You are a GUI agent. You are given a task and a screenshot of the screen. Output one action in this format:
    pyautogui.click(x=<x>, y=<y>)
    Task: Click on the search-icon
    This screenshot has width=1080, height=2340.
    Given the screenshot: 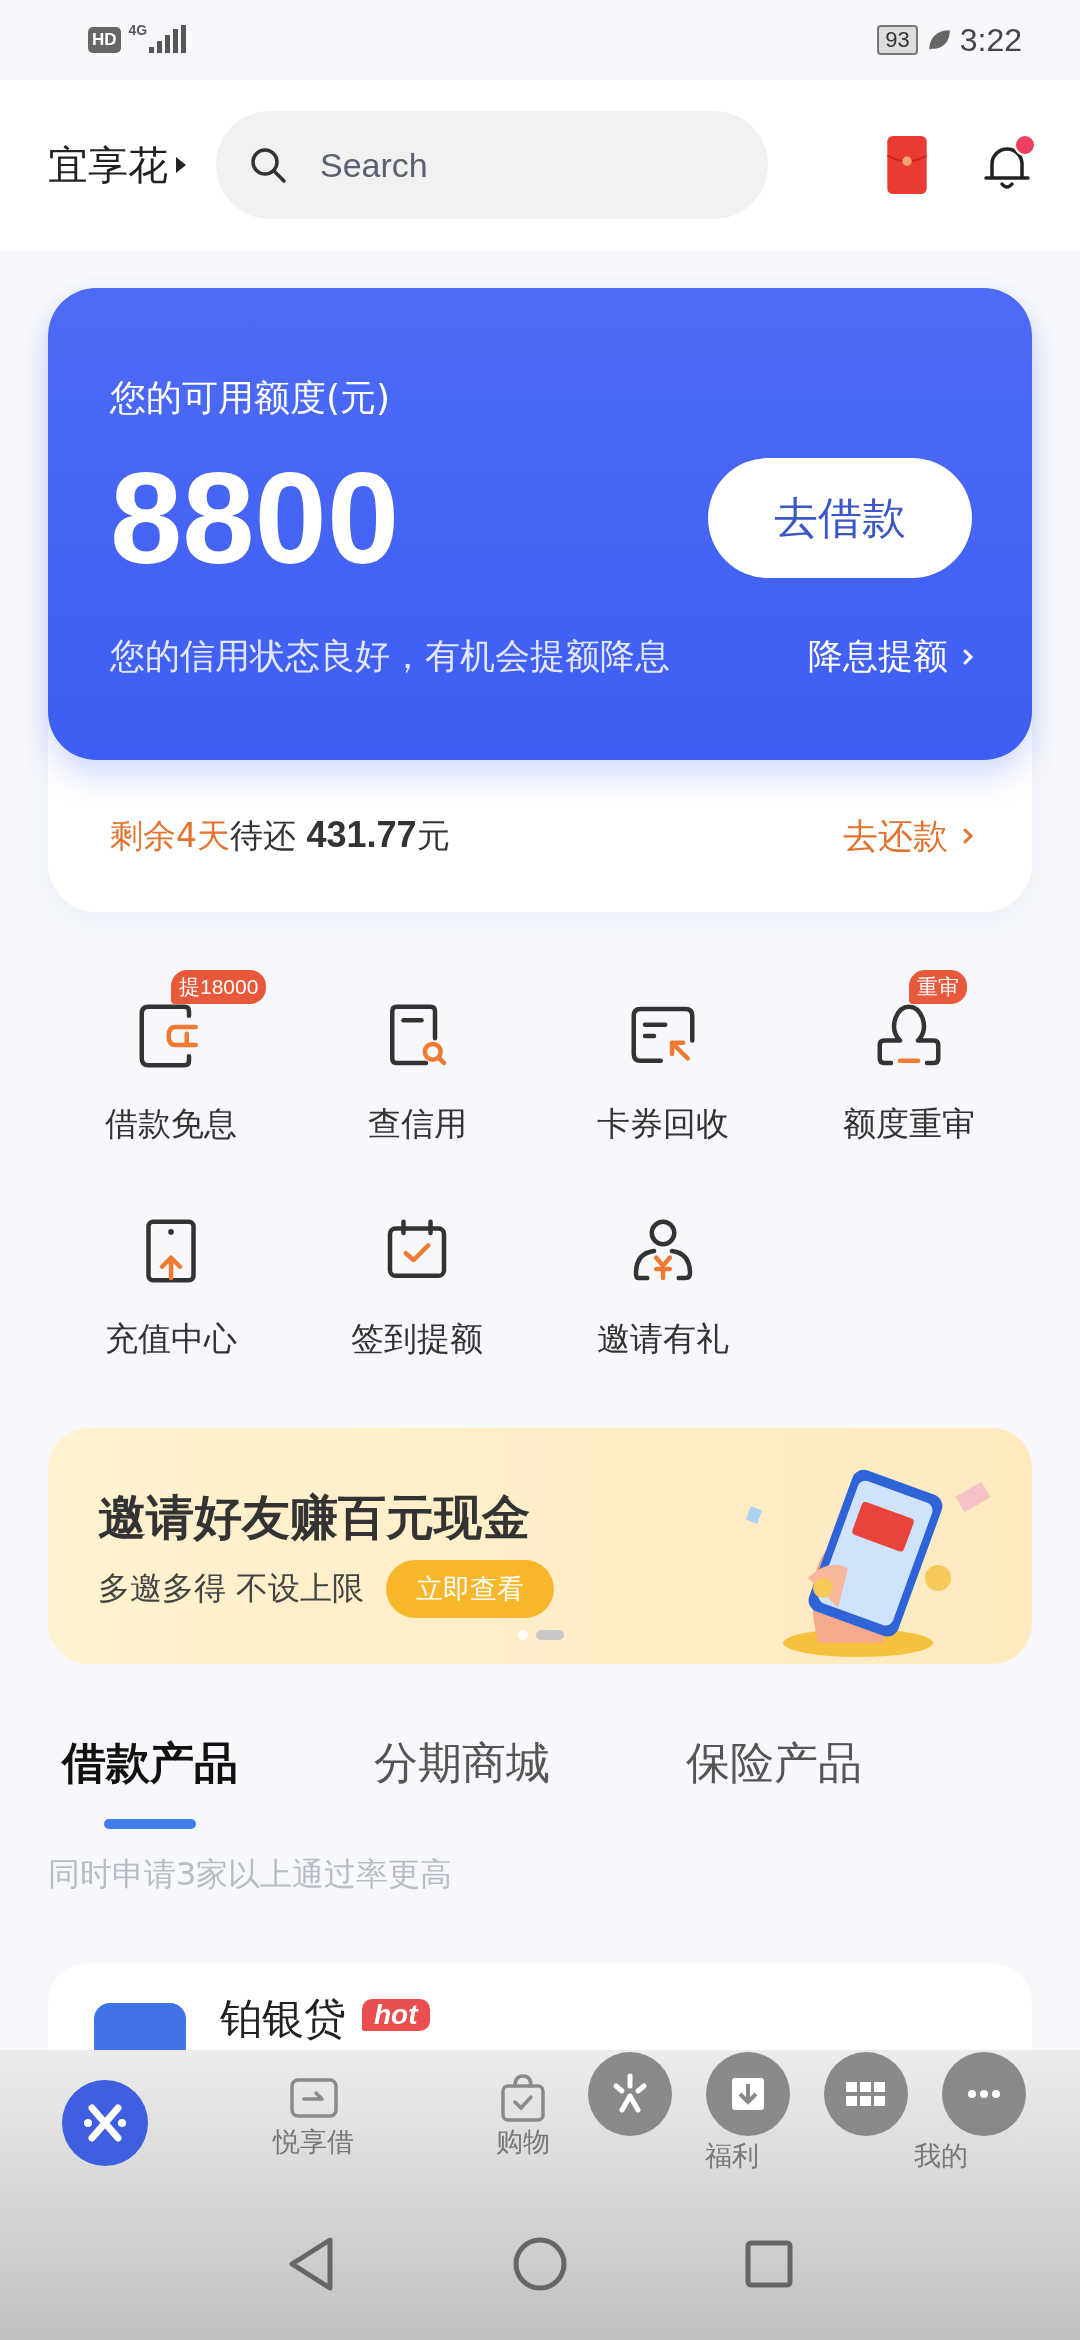 What is the action you would take?
    pyautogui.click(x=268, y=165)
    